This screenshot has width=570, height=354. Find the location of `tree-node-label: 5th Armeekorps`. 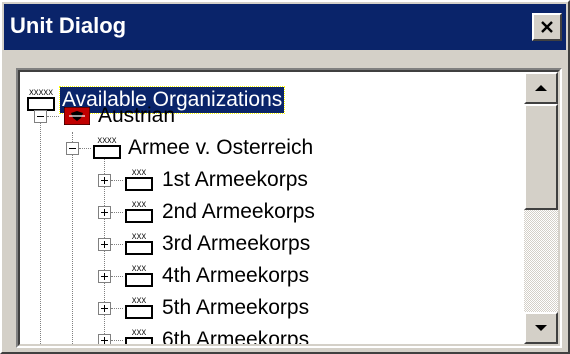

tree-node-label: 5th Armeekorps is located at coordinates (236, 307).